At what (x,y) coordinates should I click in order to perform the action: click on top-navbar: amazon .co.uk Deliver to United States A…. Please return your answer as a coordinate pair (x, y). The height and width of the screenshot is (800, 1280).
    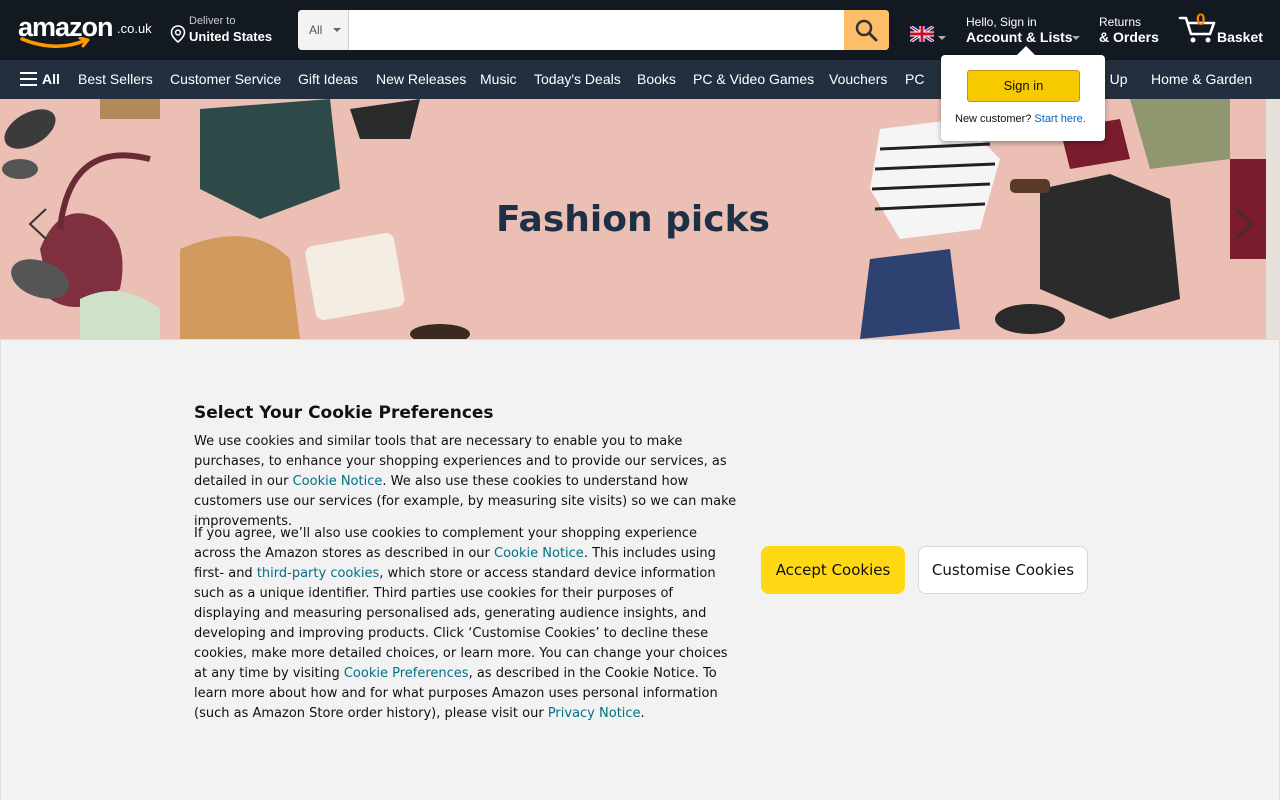
    Looking at the image, I should click on (640, 30).